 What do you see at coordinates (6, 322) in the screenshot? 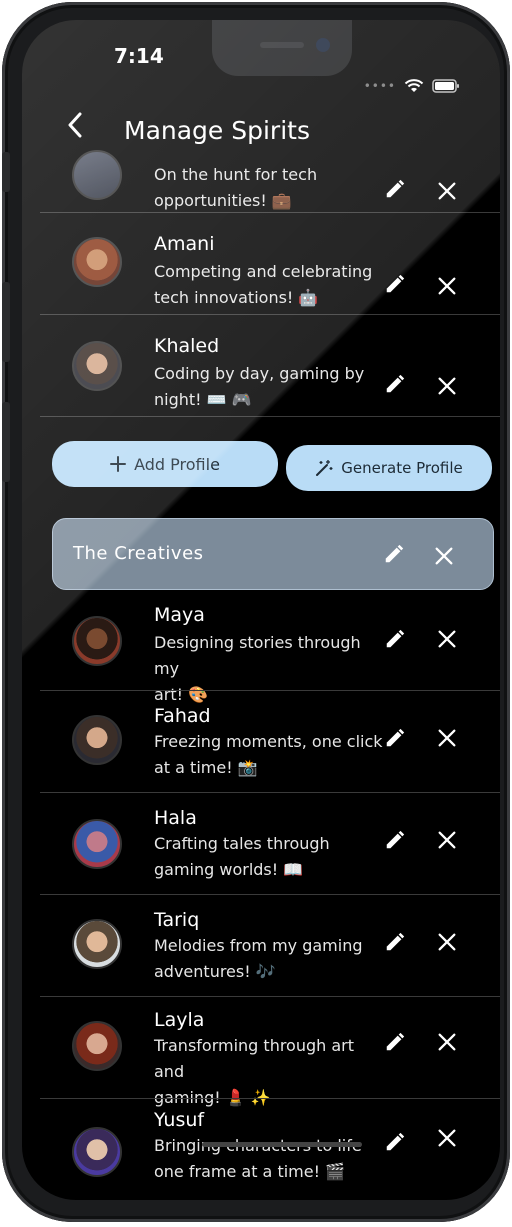
I see `volume-up-button` at bounding box center [6, 322].